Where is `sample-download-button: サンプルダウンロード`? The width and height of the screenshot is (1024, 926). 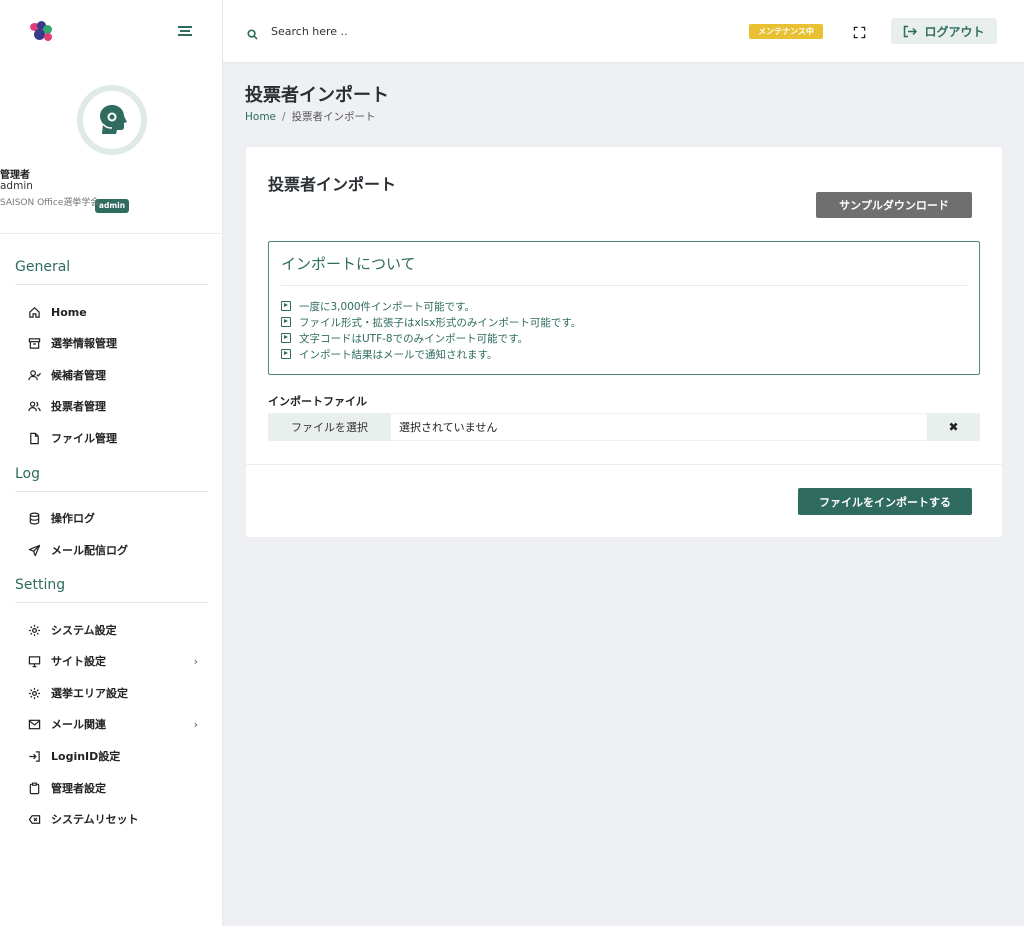
sample-download-button: サンプルダウンロード is located at coordinates (894, 205).